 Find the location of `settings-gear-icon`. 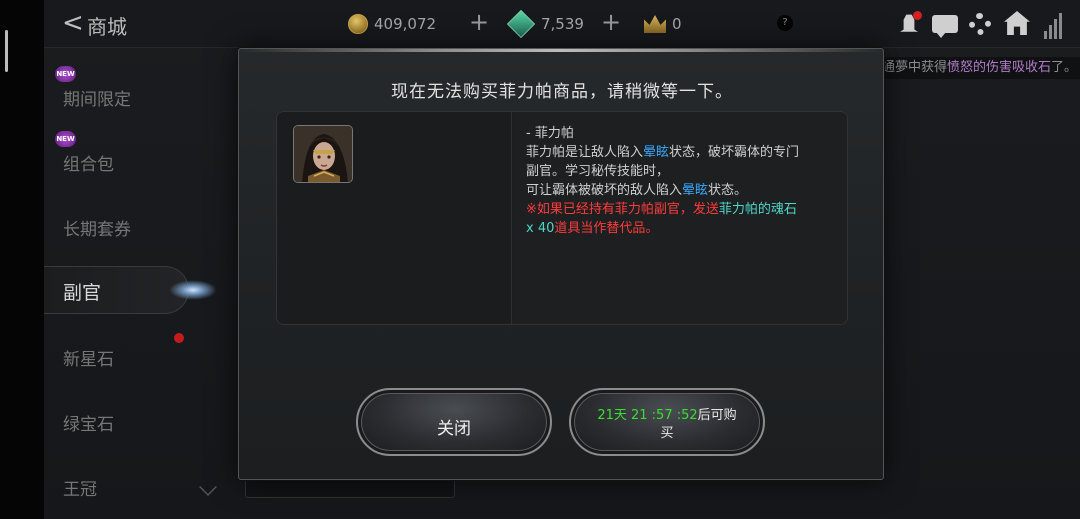

settings-gear-icon is located at coordinates (980, 24).